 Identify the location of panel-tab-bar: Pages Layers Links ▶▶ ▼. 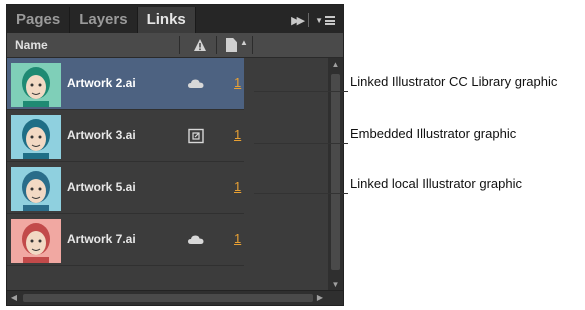
(175, 19).